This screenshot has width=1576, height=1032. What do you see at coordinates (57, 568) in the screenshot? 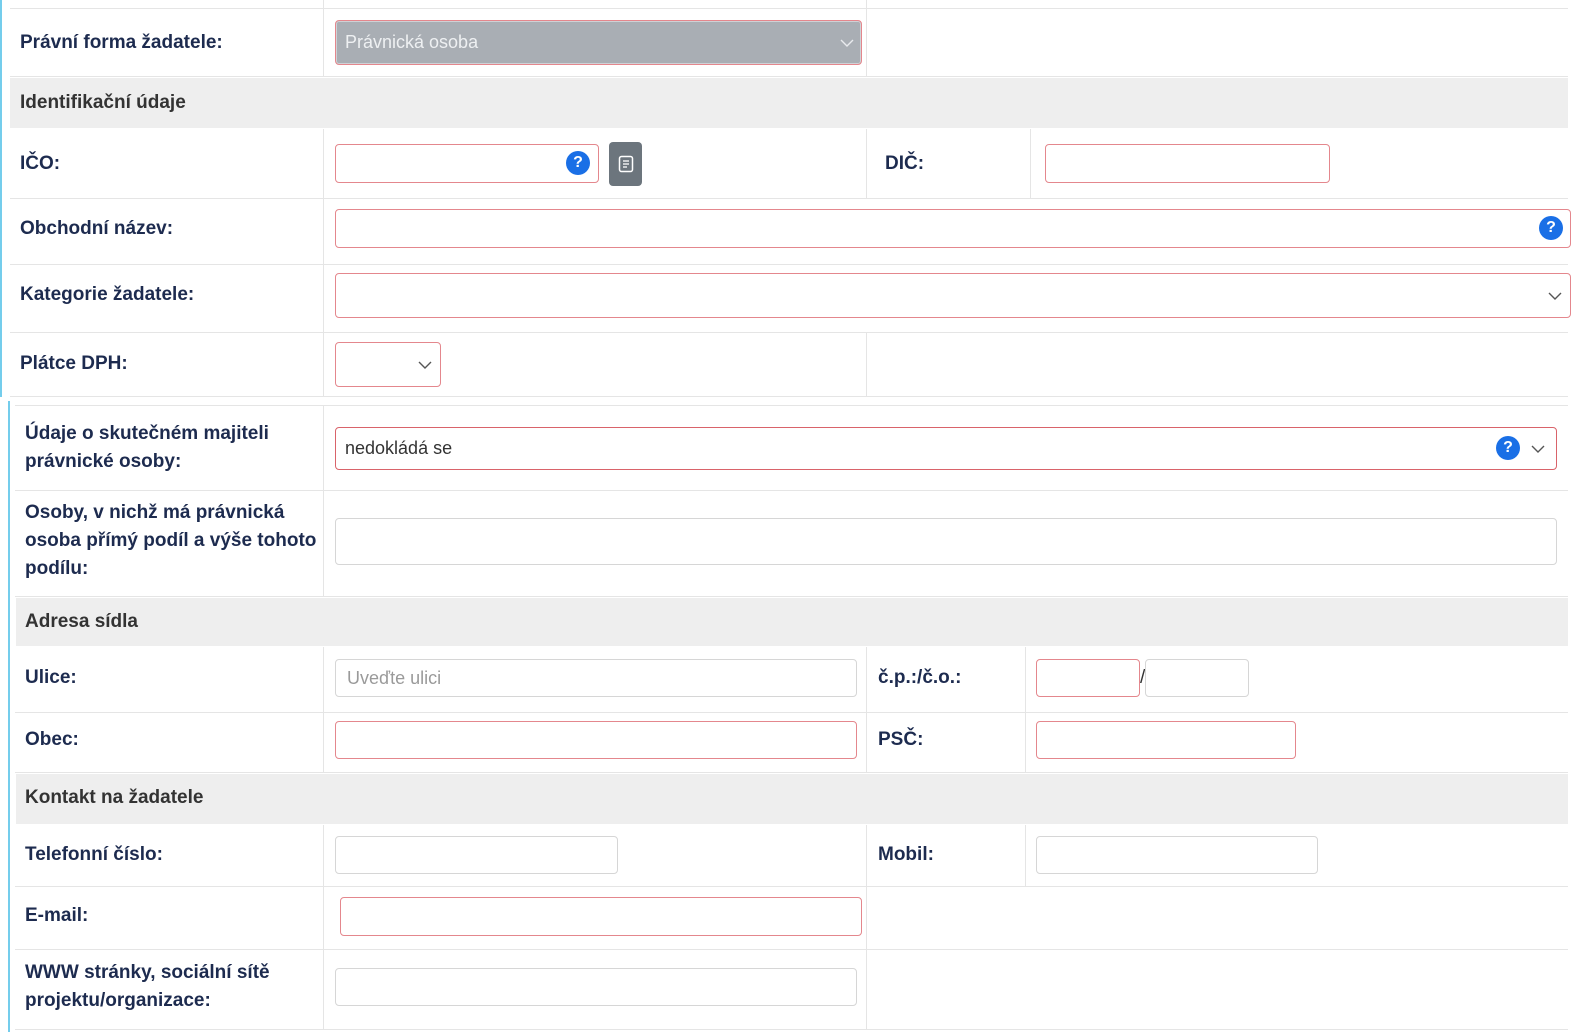
I see `label-line: podílu:` at bounding box center [57, 568].